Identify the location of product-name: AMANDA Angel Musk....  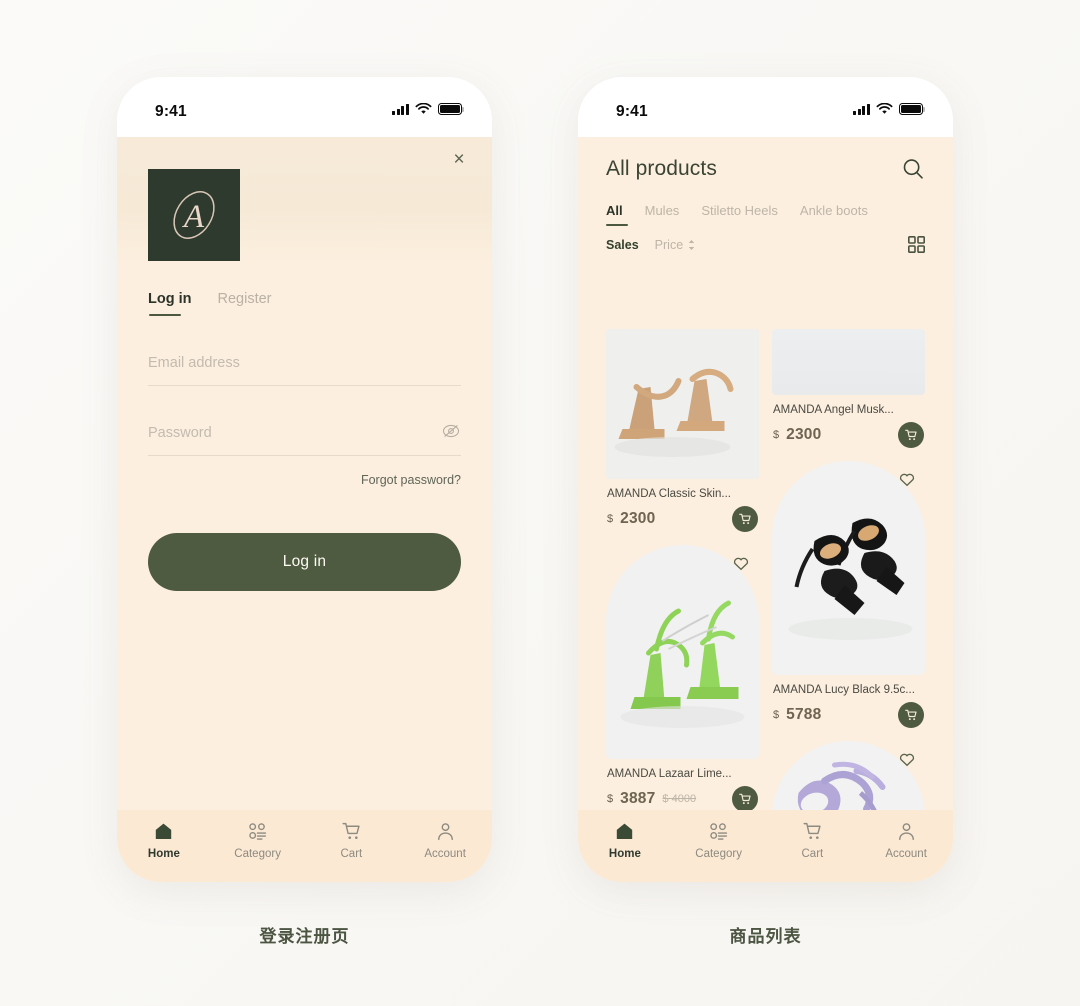
(833, 410).